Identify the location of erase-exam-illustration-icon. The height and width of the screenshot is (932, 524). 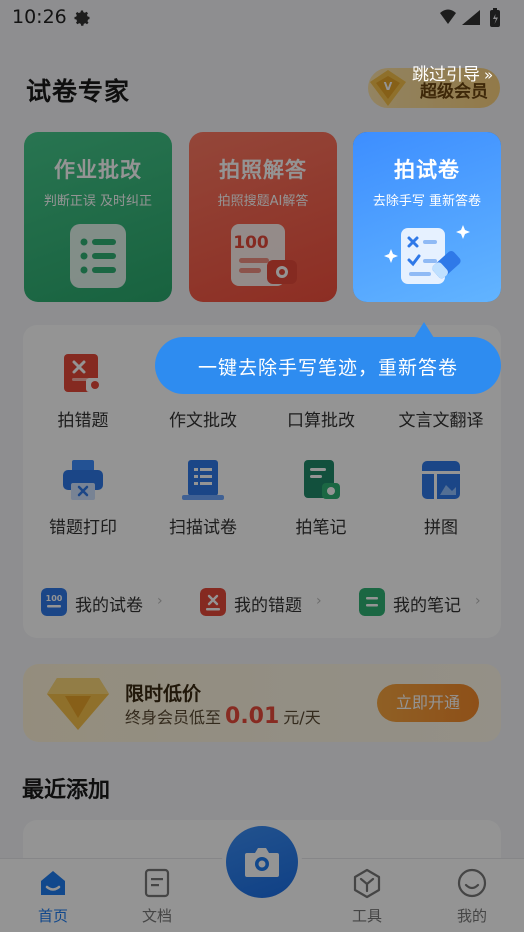
(427, 254).